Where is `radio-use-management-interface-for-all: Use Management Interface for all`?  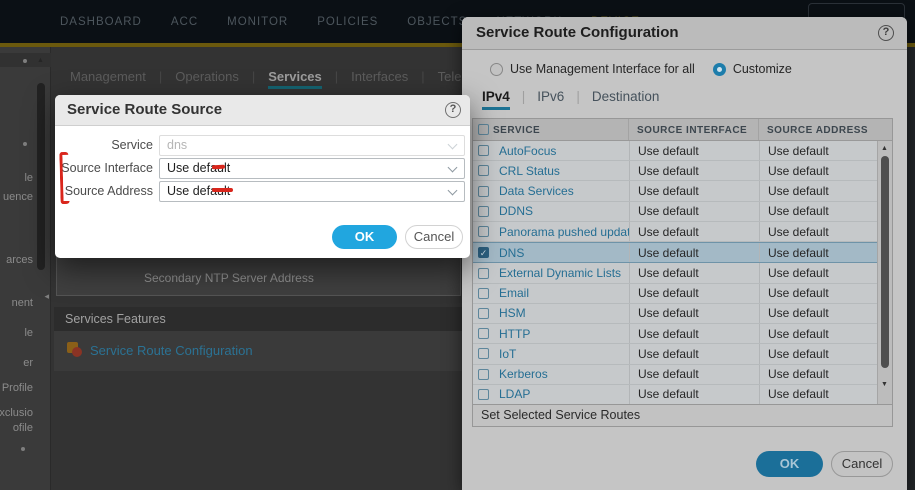 radio-use-management-interface-for-all: Use Management Interface for all is located at coordinates (592, 69).